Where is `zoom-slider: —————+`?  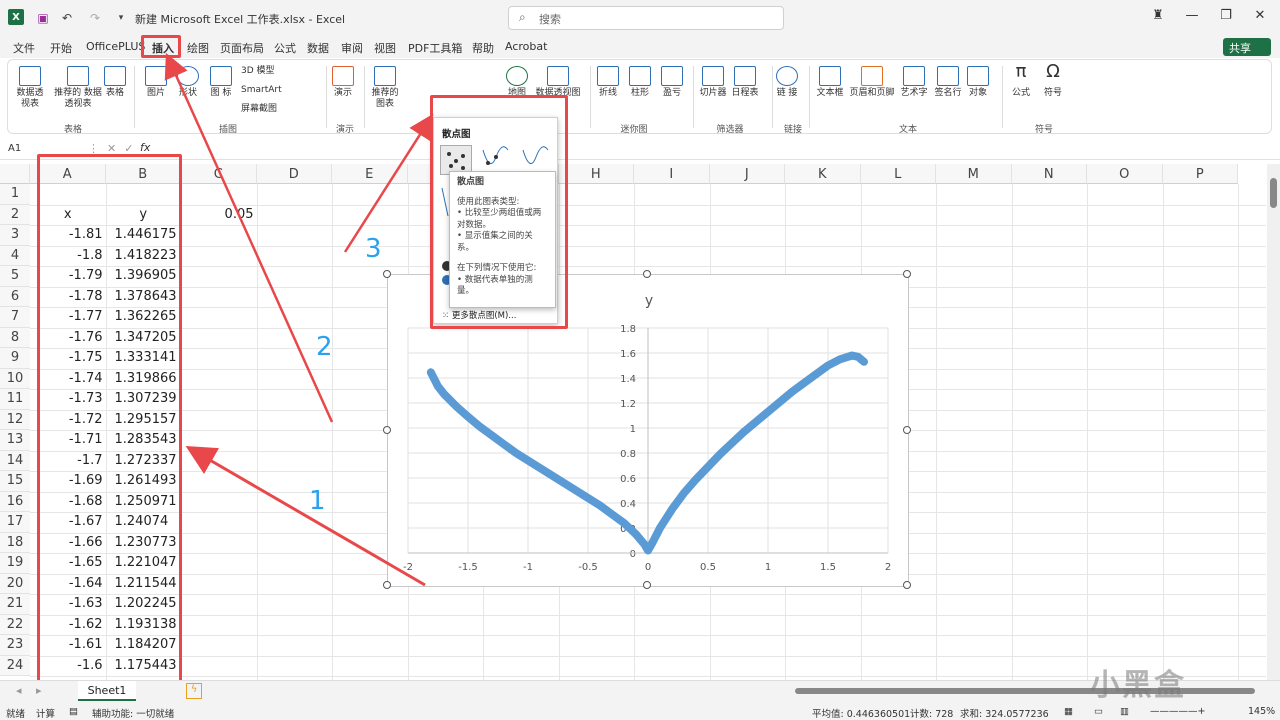
zoom-slider: —————+ is located at coordinates (1177, 711).